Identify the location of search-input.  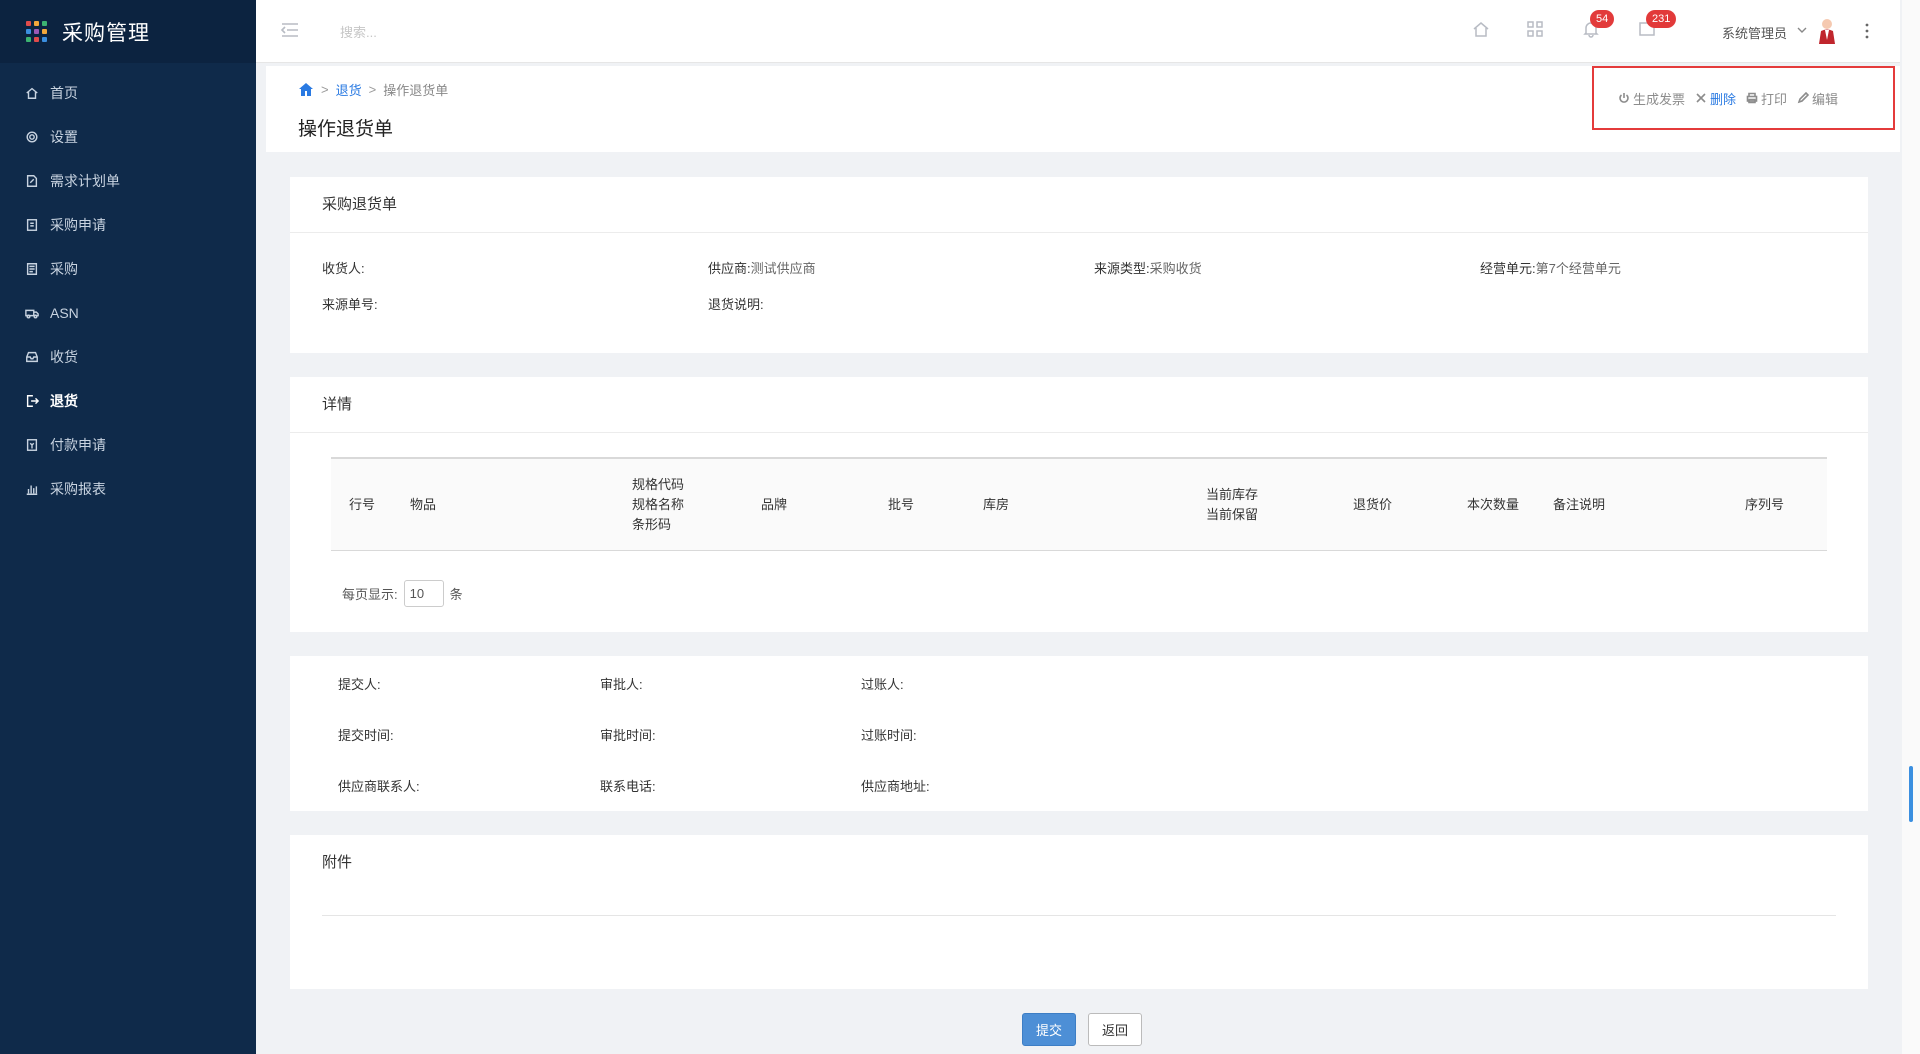
(470, 32).